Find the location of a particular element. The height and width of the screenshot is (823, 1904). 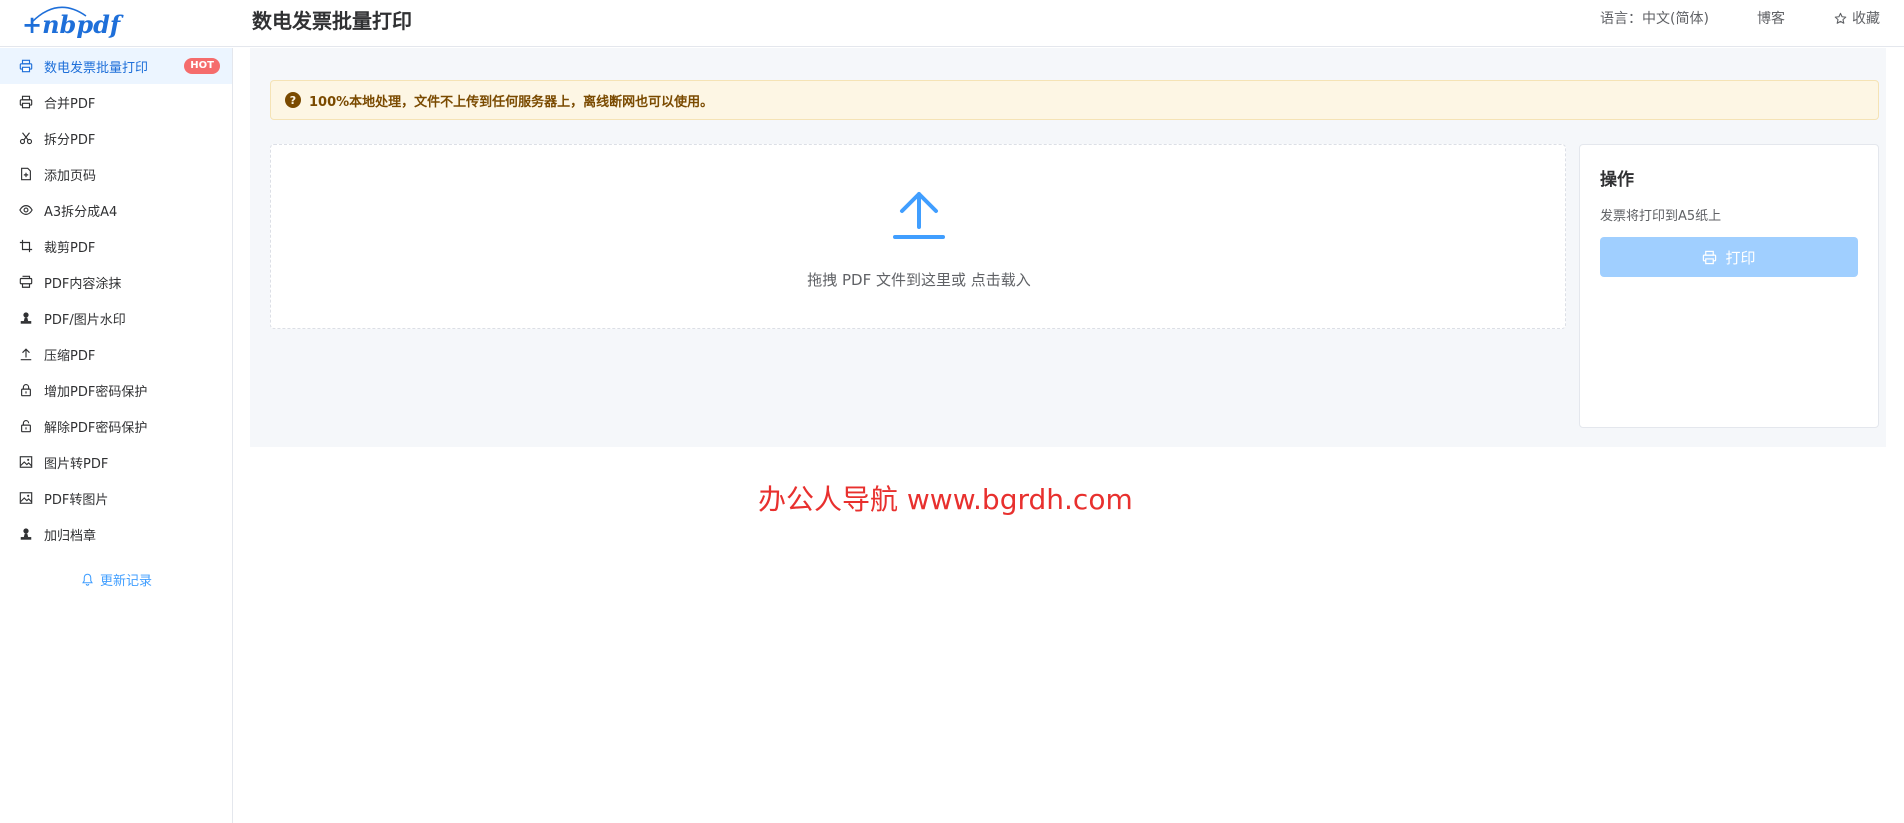

sidebar-item-image-to-pdf: 图片转PDF is located at coordinates (116, 462).